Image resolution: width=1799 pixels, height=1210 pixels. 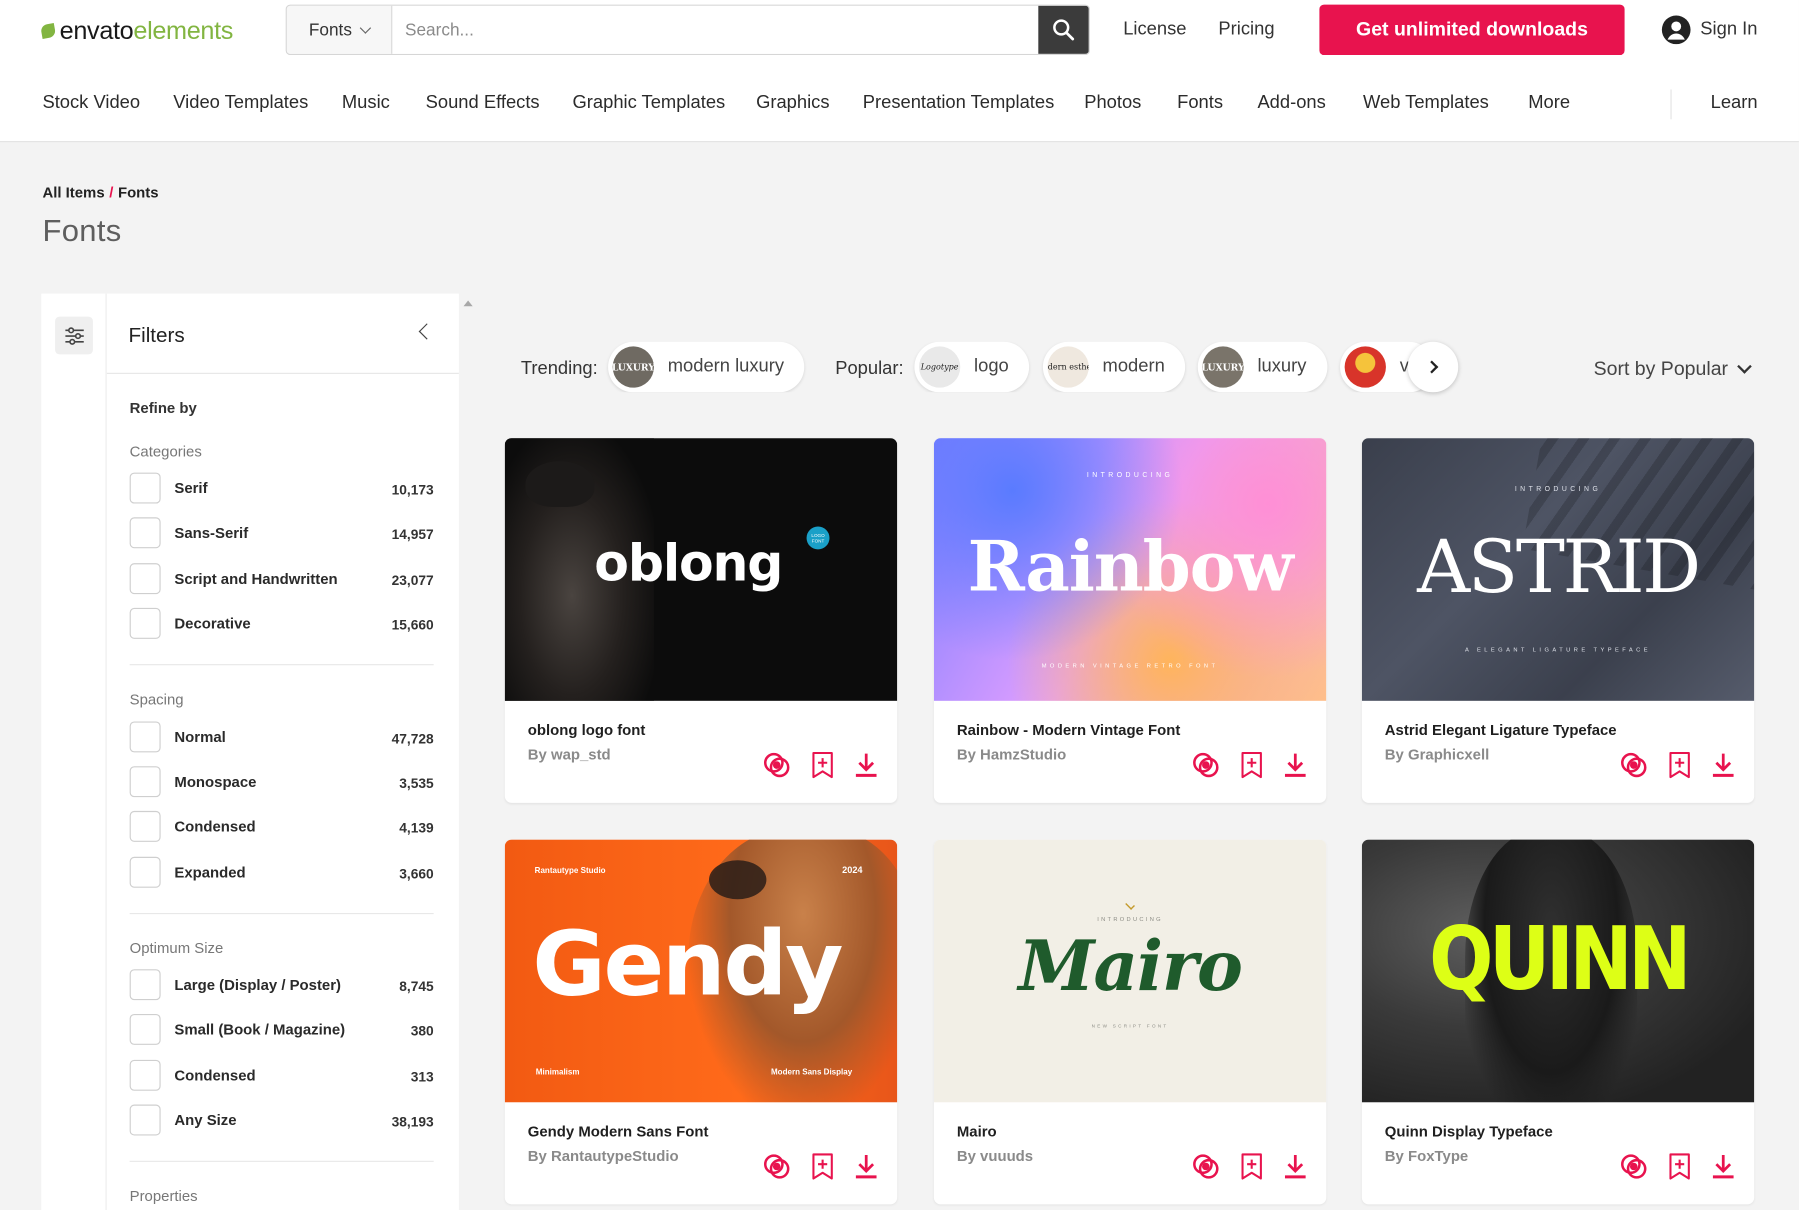 What do you see at coordinates (995, 1155) in the screenshot?
I see `card-author: By vuuuds` at bounding box center [995, 1155].